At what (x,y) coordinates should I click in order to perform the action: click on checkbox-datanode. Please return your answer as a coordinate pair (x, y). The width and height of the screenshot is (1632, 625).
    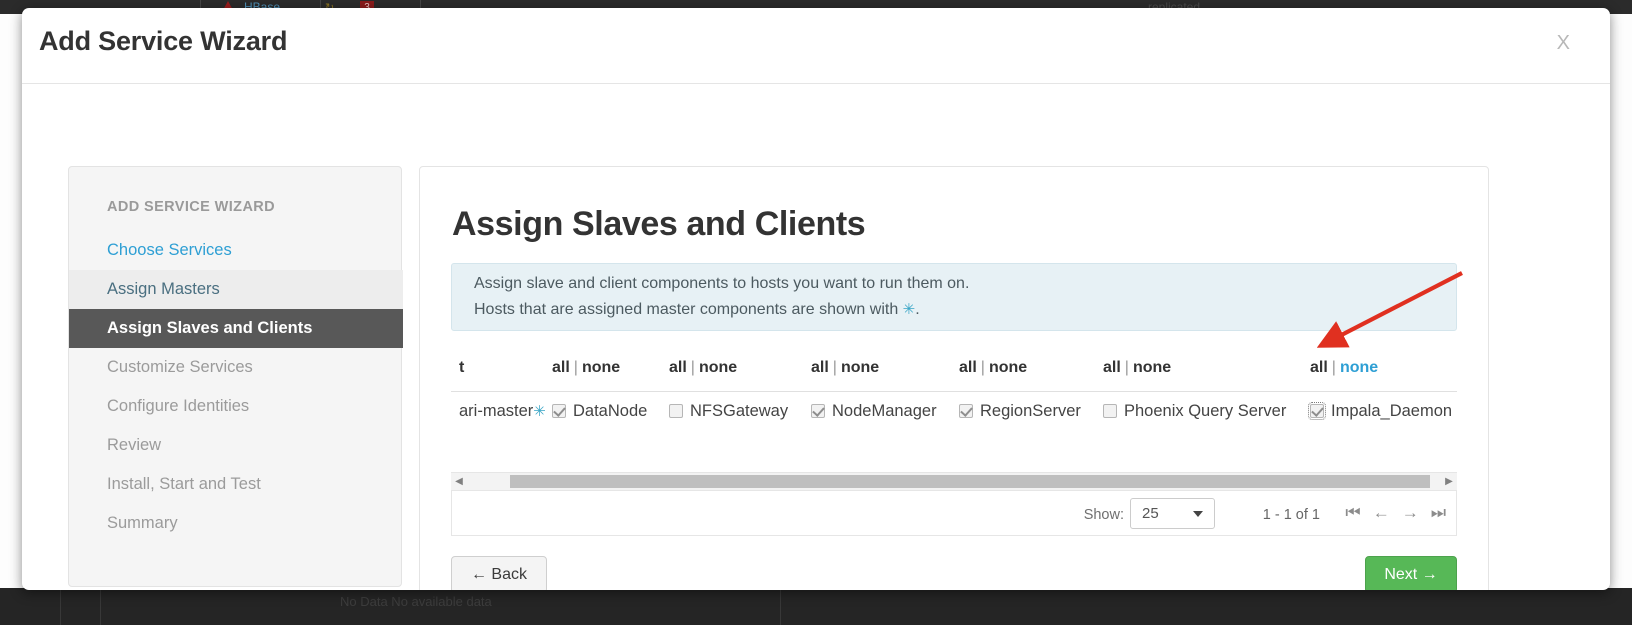
    Looking at the image, I should click on (559, 411).